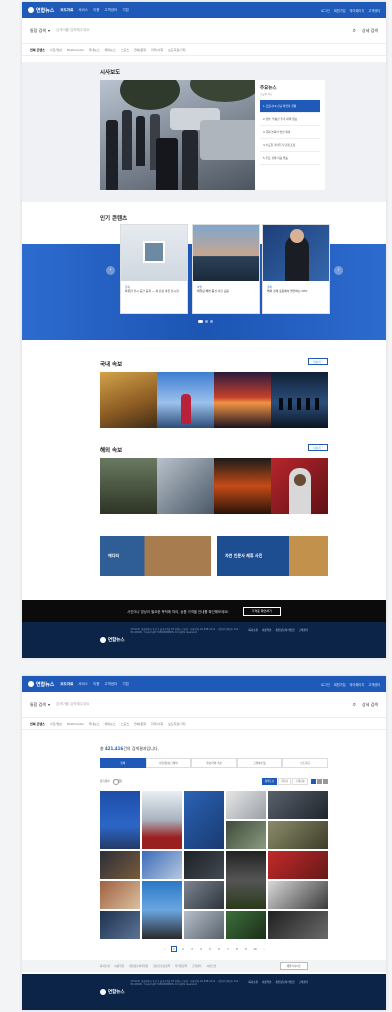 Image resolution: width=392 pixels, height=1012 pixels. Describe the element at coordinates (165, 949) in the screenshot. I see `prev-page-button: ‹` at that location.